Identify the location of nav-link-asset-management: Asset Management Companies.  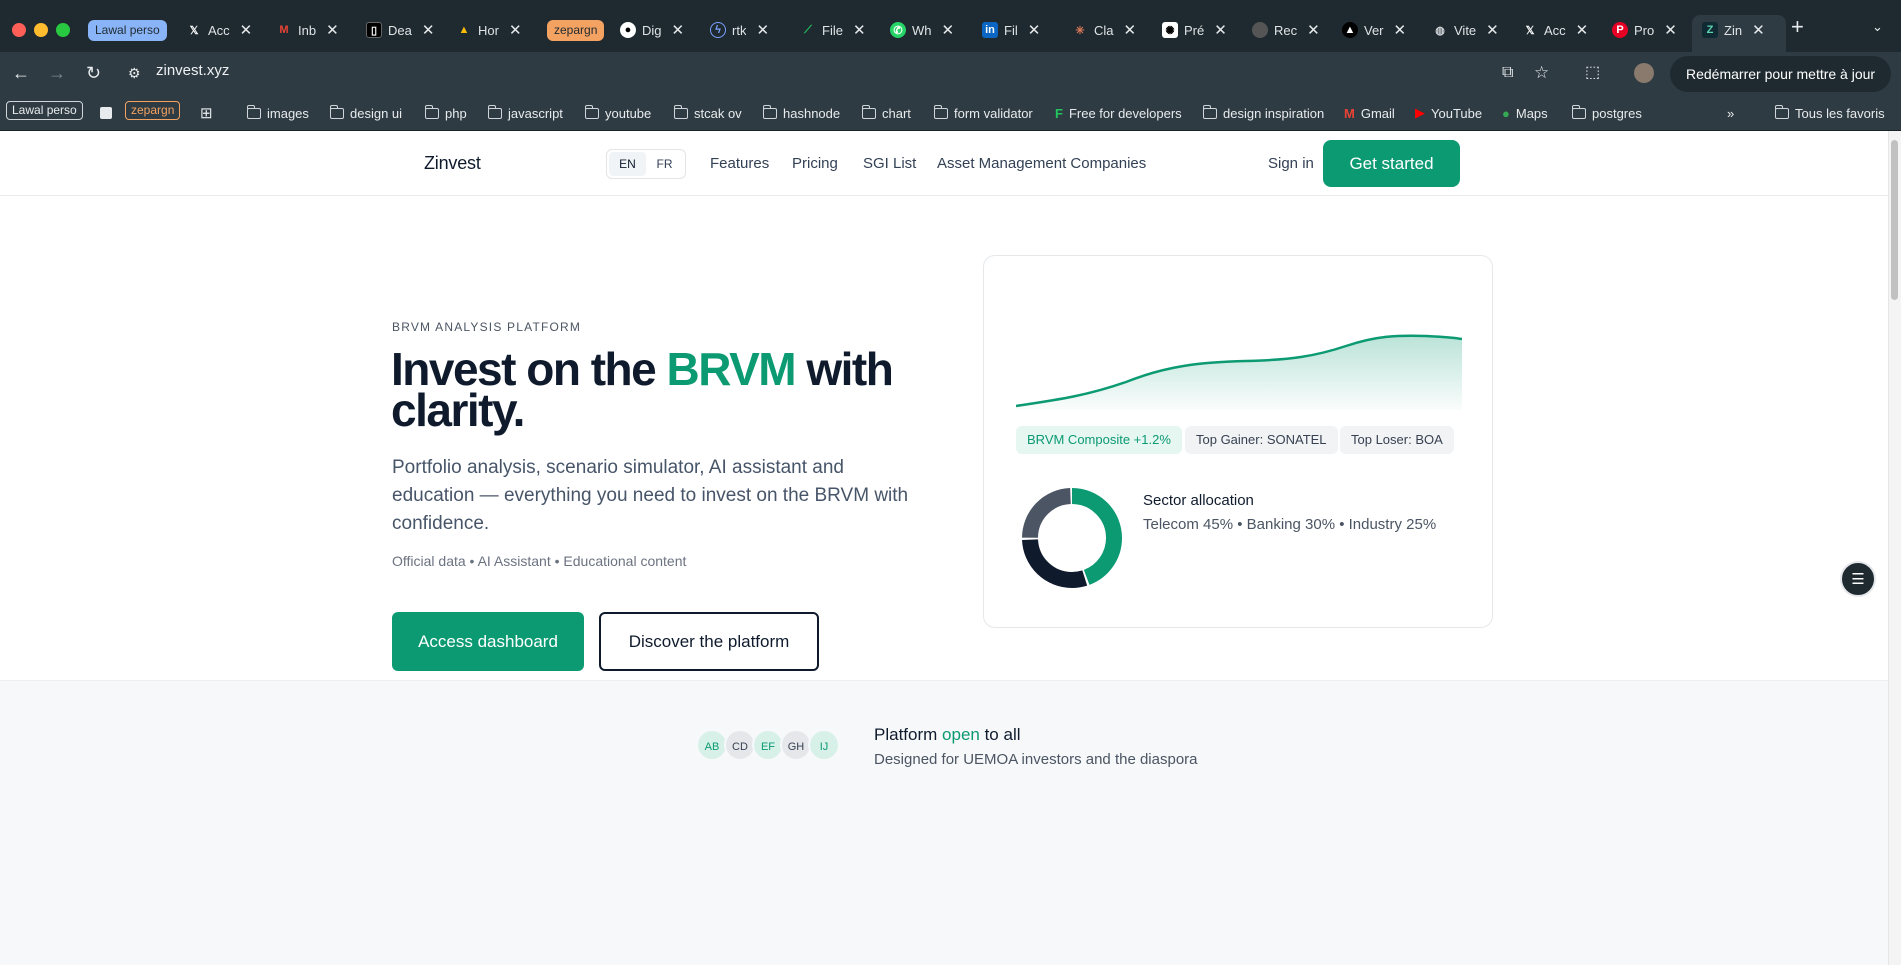
(1041, 163).